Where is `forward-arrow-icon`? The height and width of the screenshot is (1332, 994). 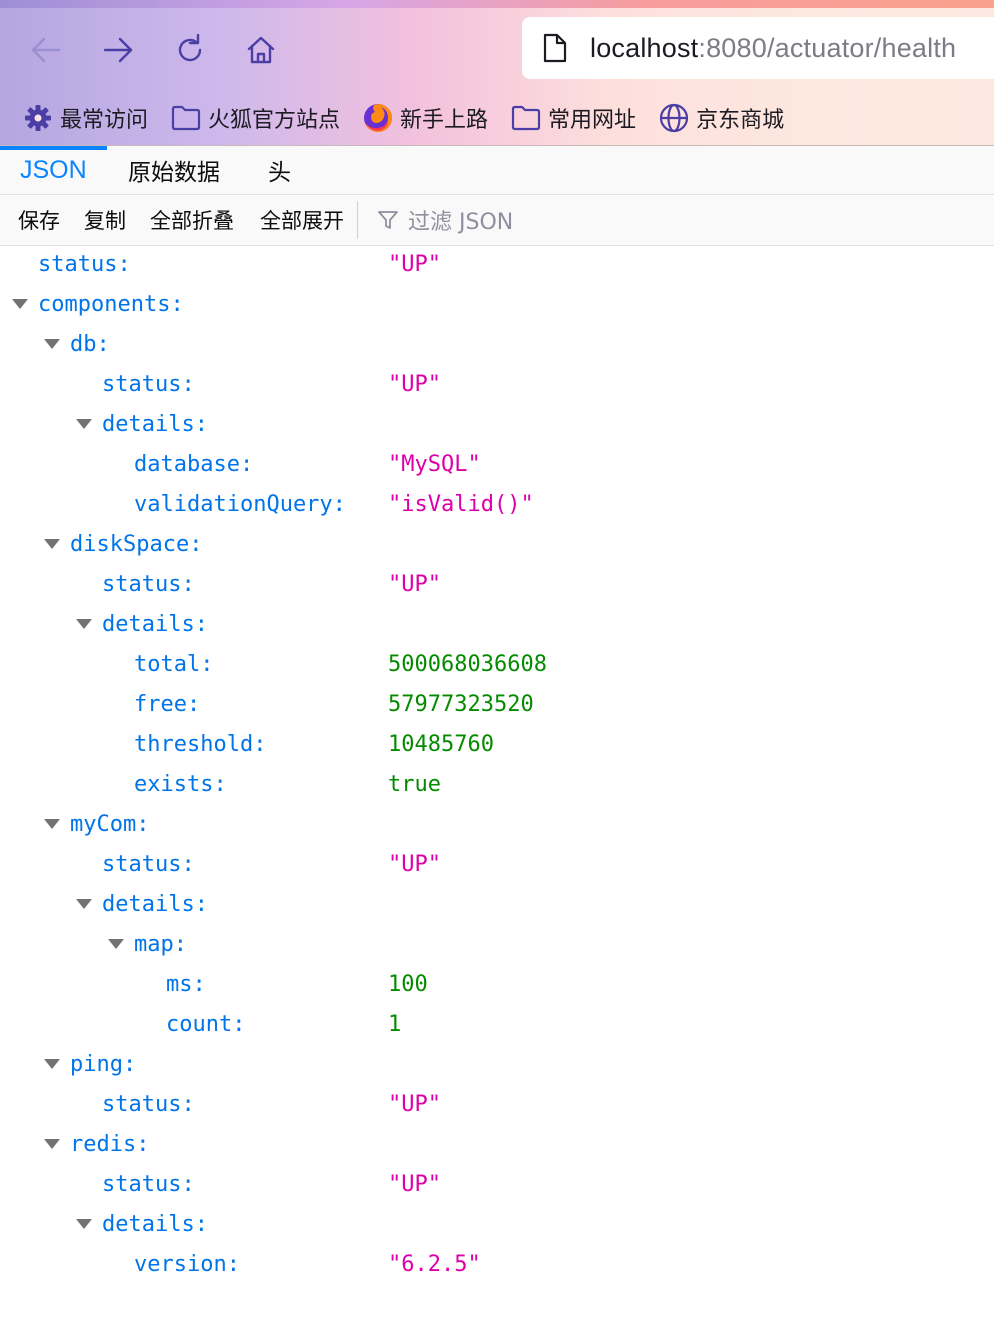
forward-arrow-icon is located at coordinates (118, 50).